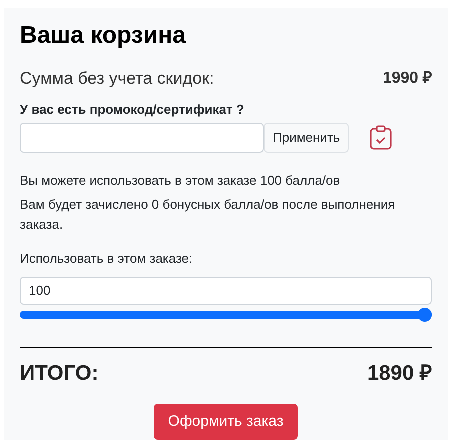  Describe the element at coordinates (226, 422) in the screenshot. I see `checkout-button: Оформить заказ` at that location.